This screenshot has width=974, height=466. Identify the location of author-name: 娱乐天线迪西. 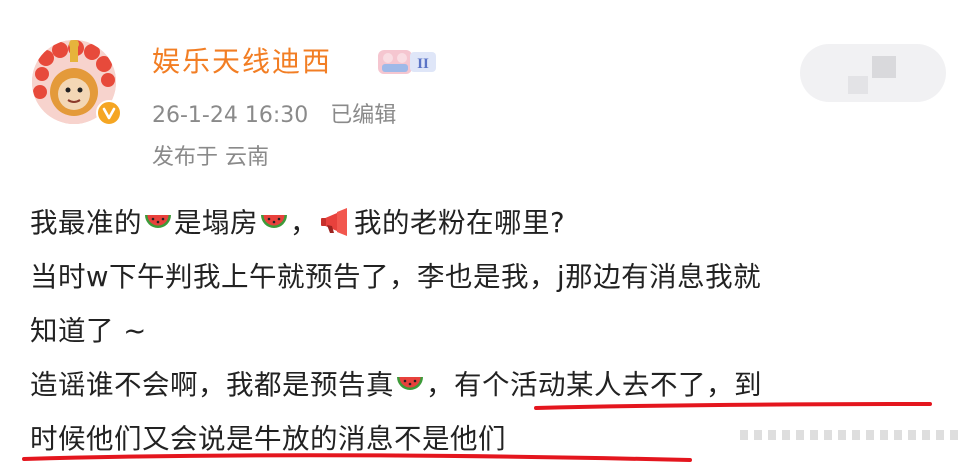
(242, 62).